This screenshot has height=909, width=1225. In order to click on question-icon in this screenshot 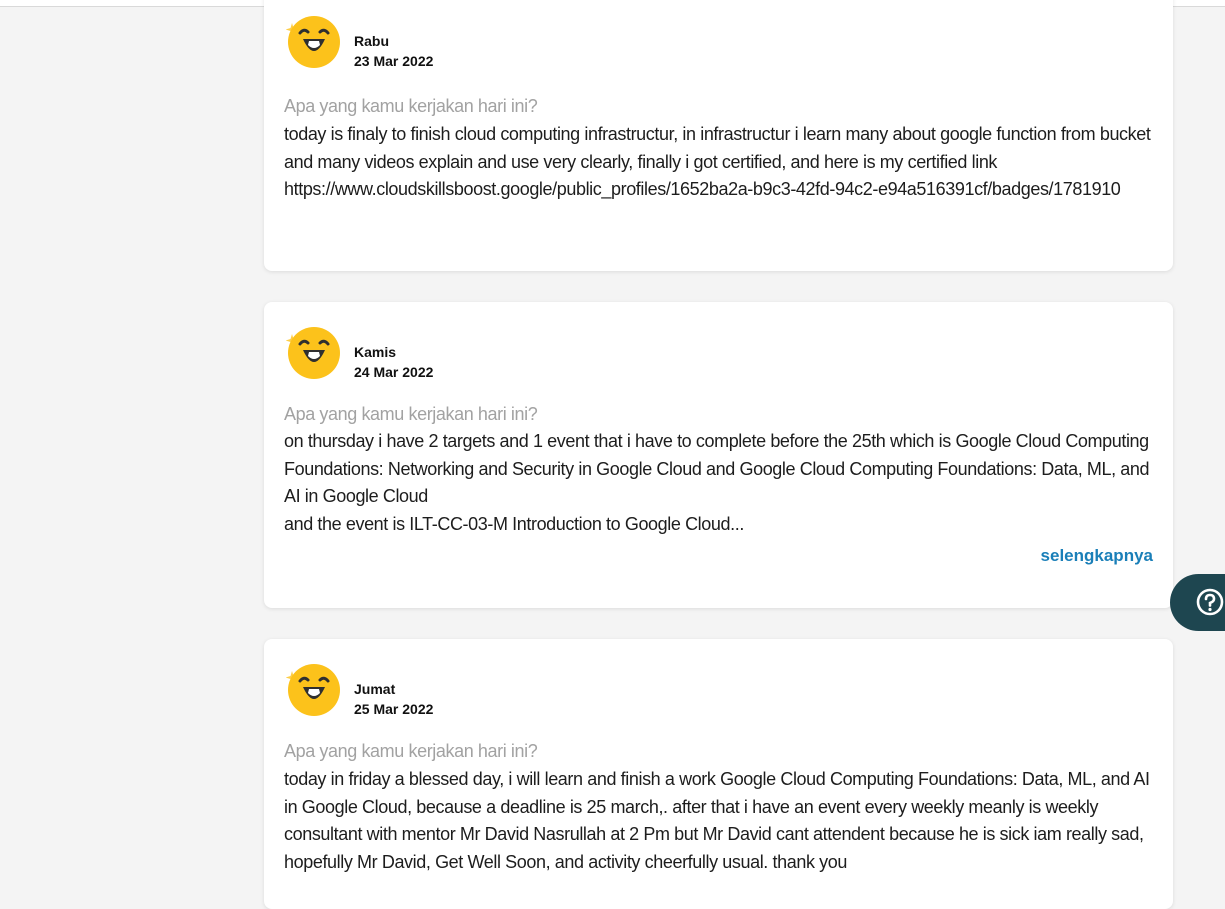, I will do `click(1210, 602)`.